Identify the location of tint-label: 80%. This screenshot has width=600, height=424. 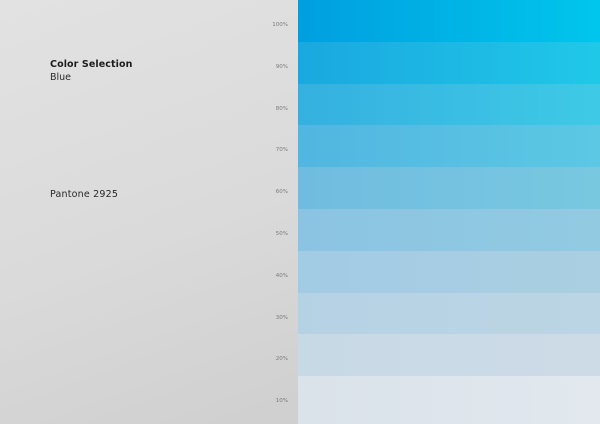
(281, 108).